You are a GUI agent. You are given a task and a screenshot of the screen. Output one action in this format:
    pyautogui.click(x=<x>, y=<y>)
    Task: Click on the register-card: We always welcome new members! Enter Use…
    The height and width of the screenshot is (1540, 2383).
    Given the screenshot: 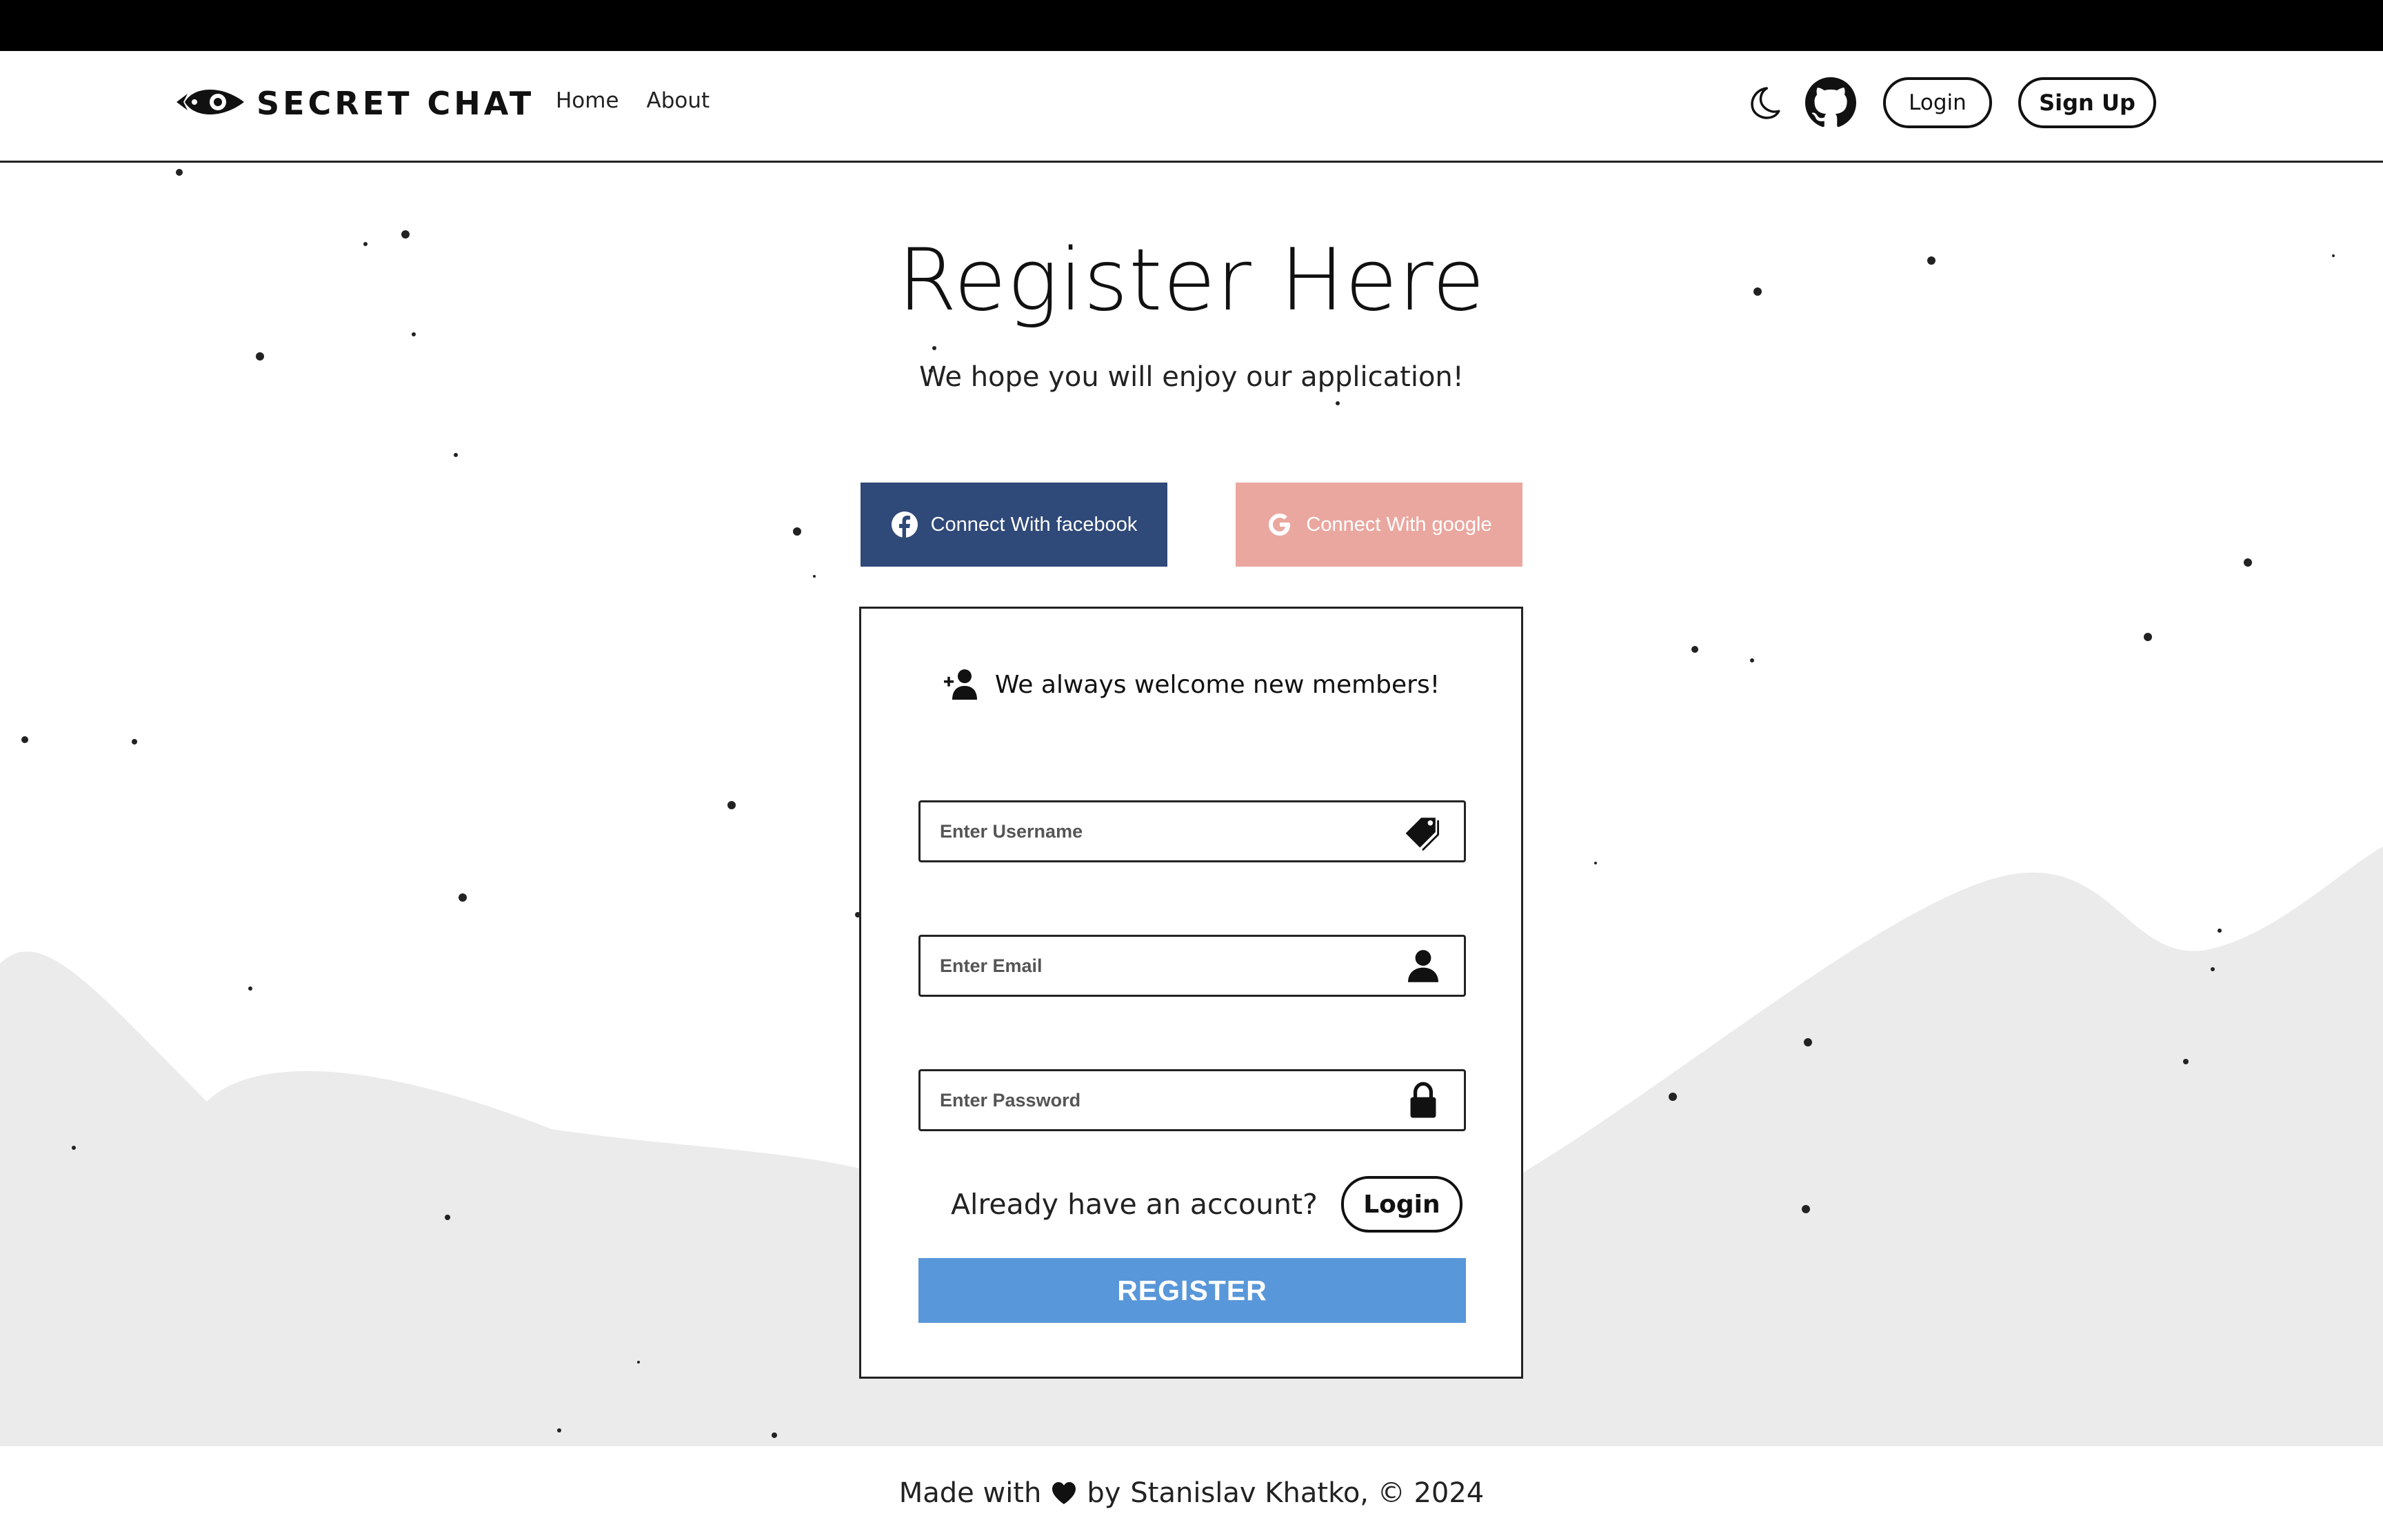 What is the action you would take?
    pyautogui.click(x=1191, y=993)
    